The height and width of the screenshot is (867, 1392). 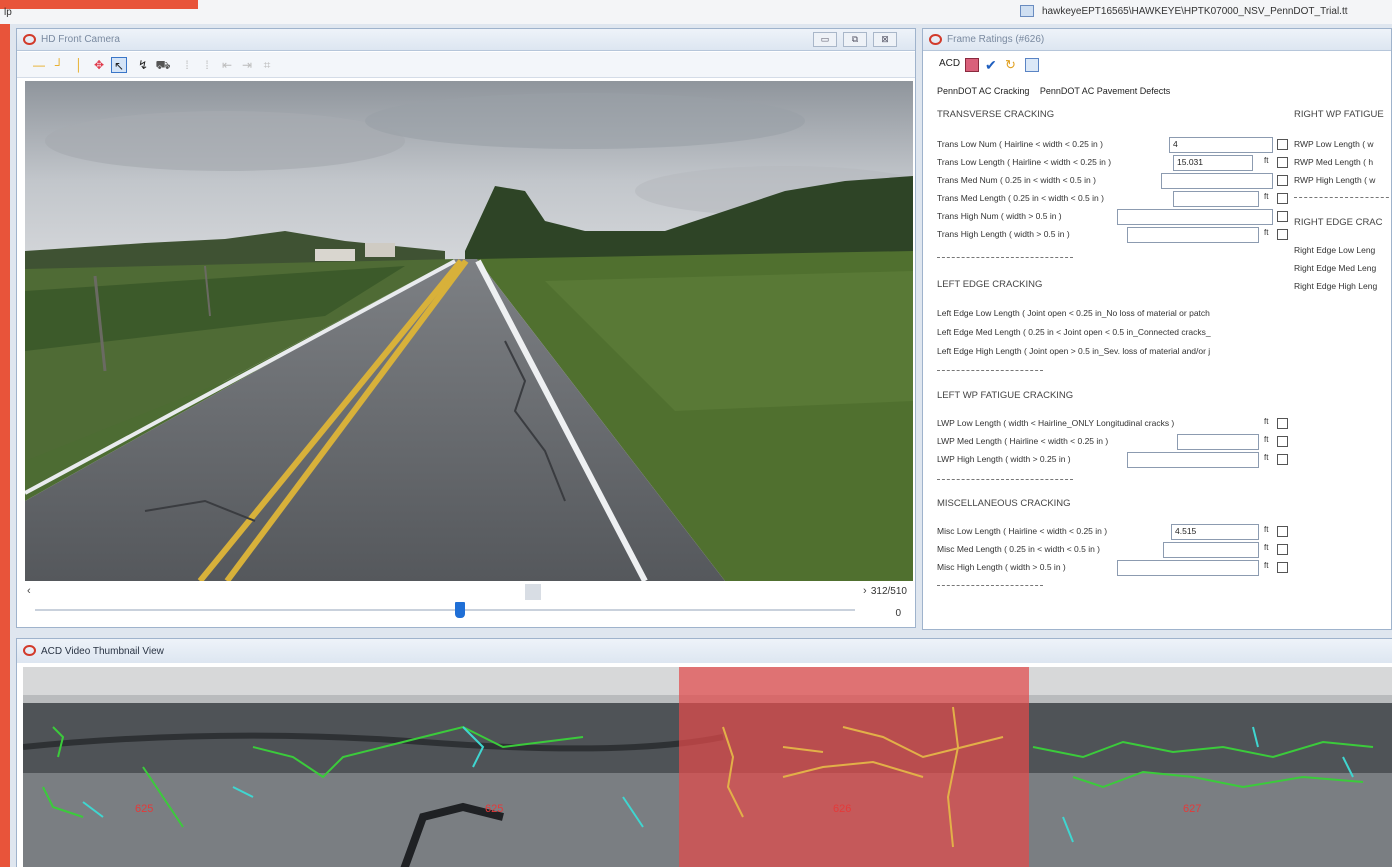 What do you see at coordinates (227, 65) in the screenshot?
I see `disabled-tool-icon: ⇤` at bounding box center [227, 65].